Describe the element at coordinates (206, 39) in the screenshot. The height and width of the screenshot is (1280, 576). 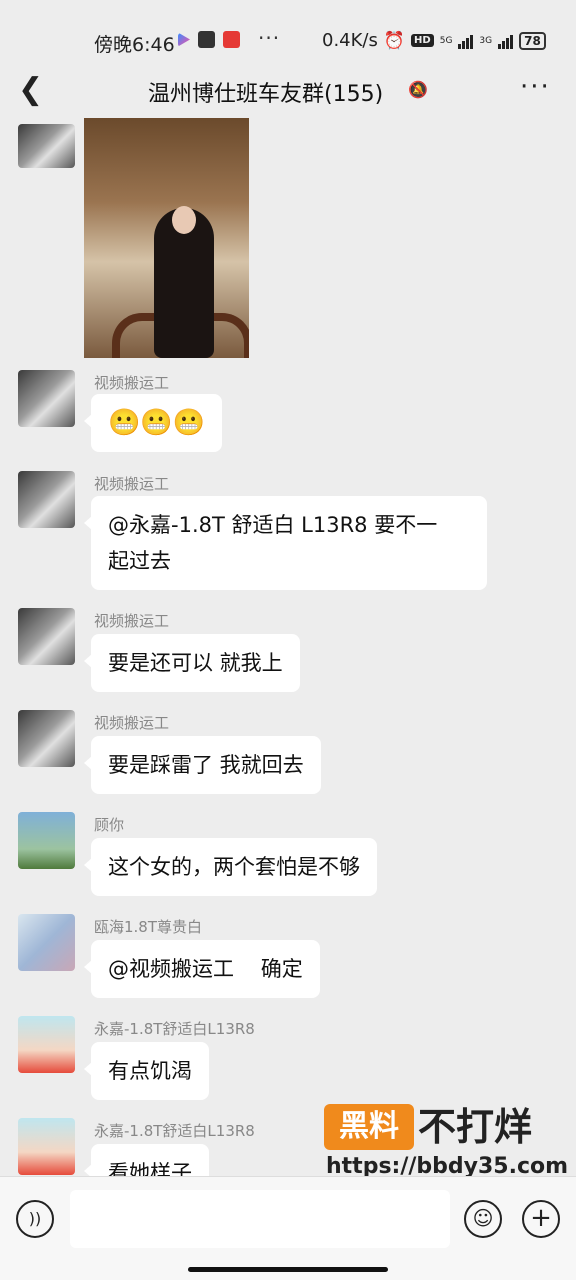
I see `app-icon` at that location.